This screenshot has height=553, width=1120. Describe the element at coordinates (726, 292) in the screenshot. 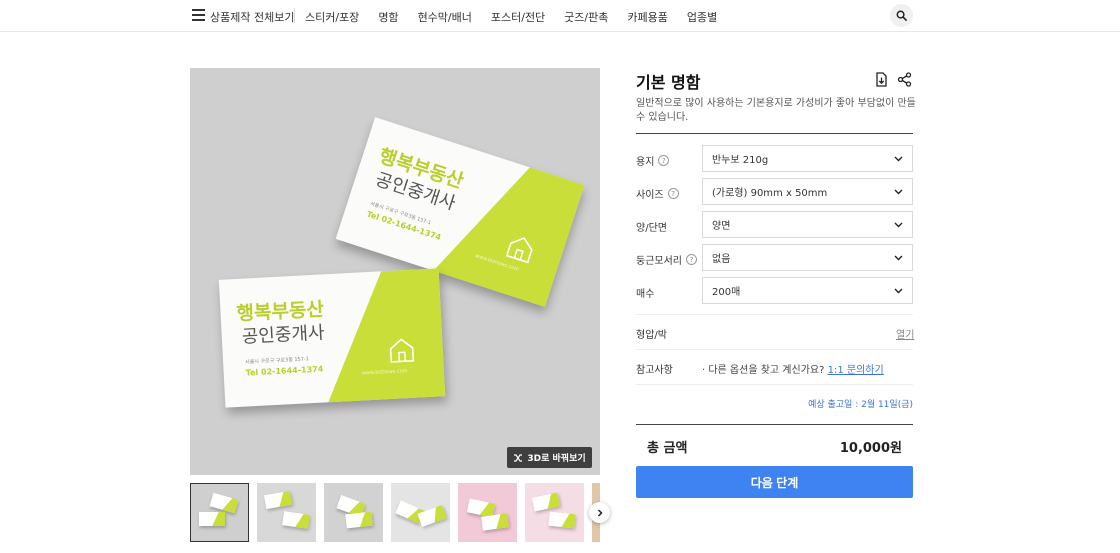

I see `select-quantity-value: 200매` at that location.